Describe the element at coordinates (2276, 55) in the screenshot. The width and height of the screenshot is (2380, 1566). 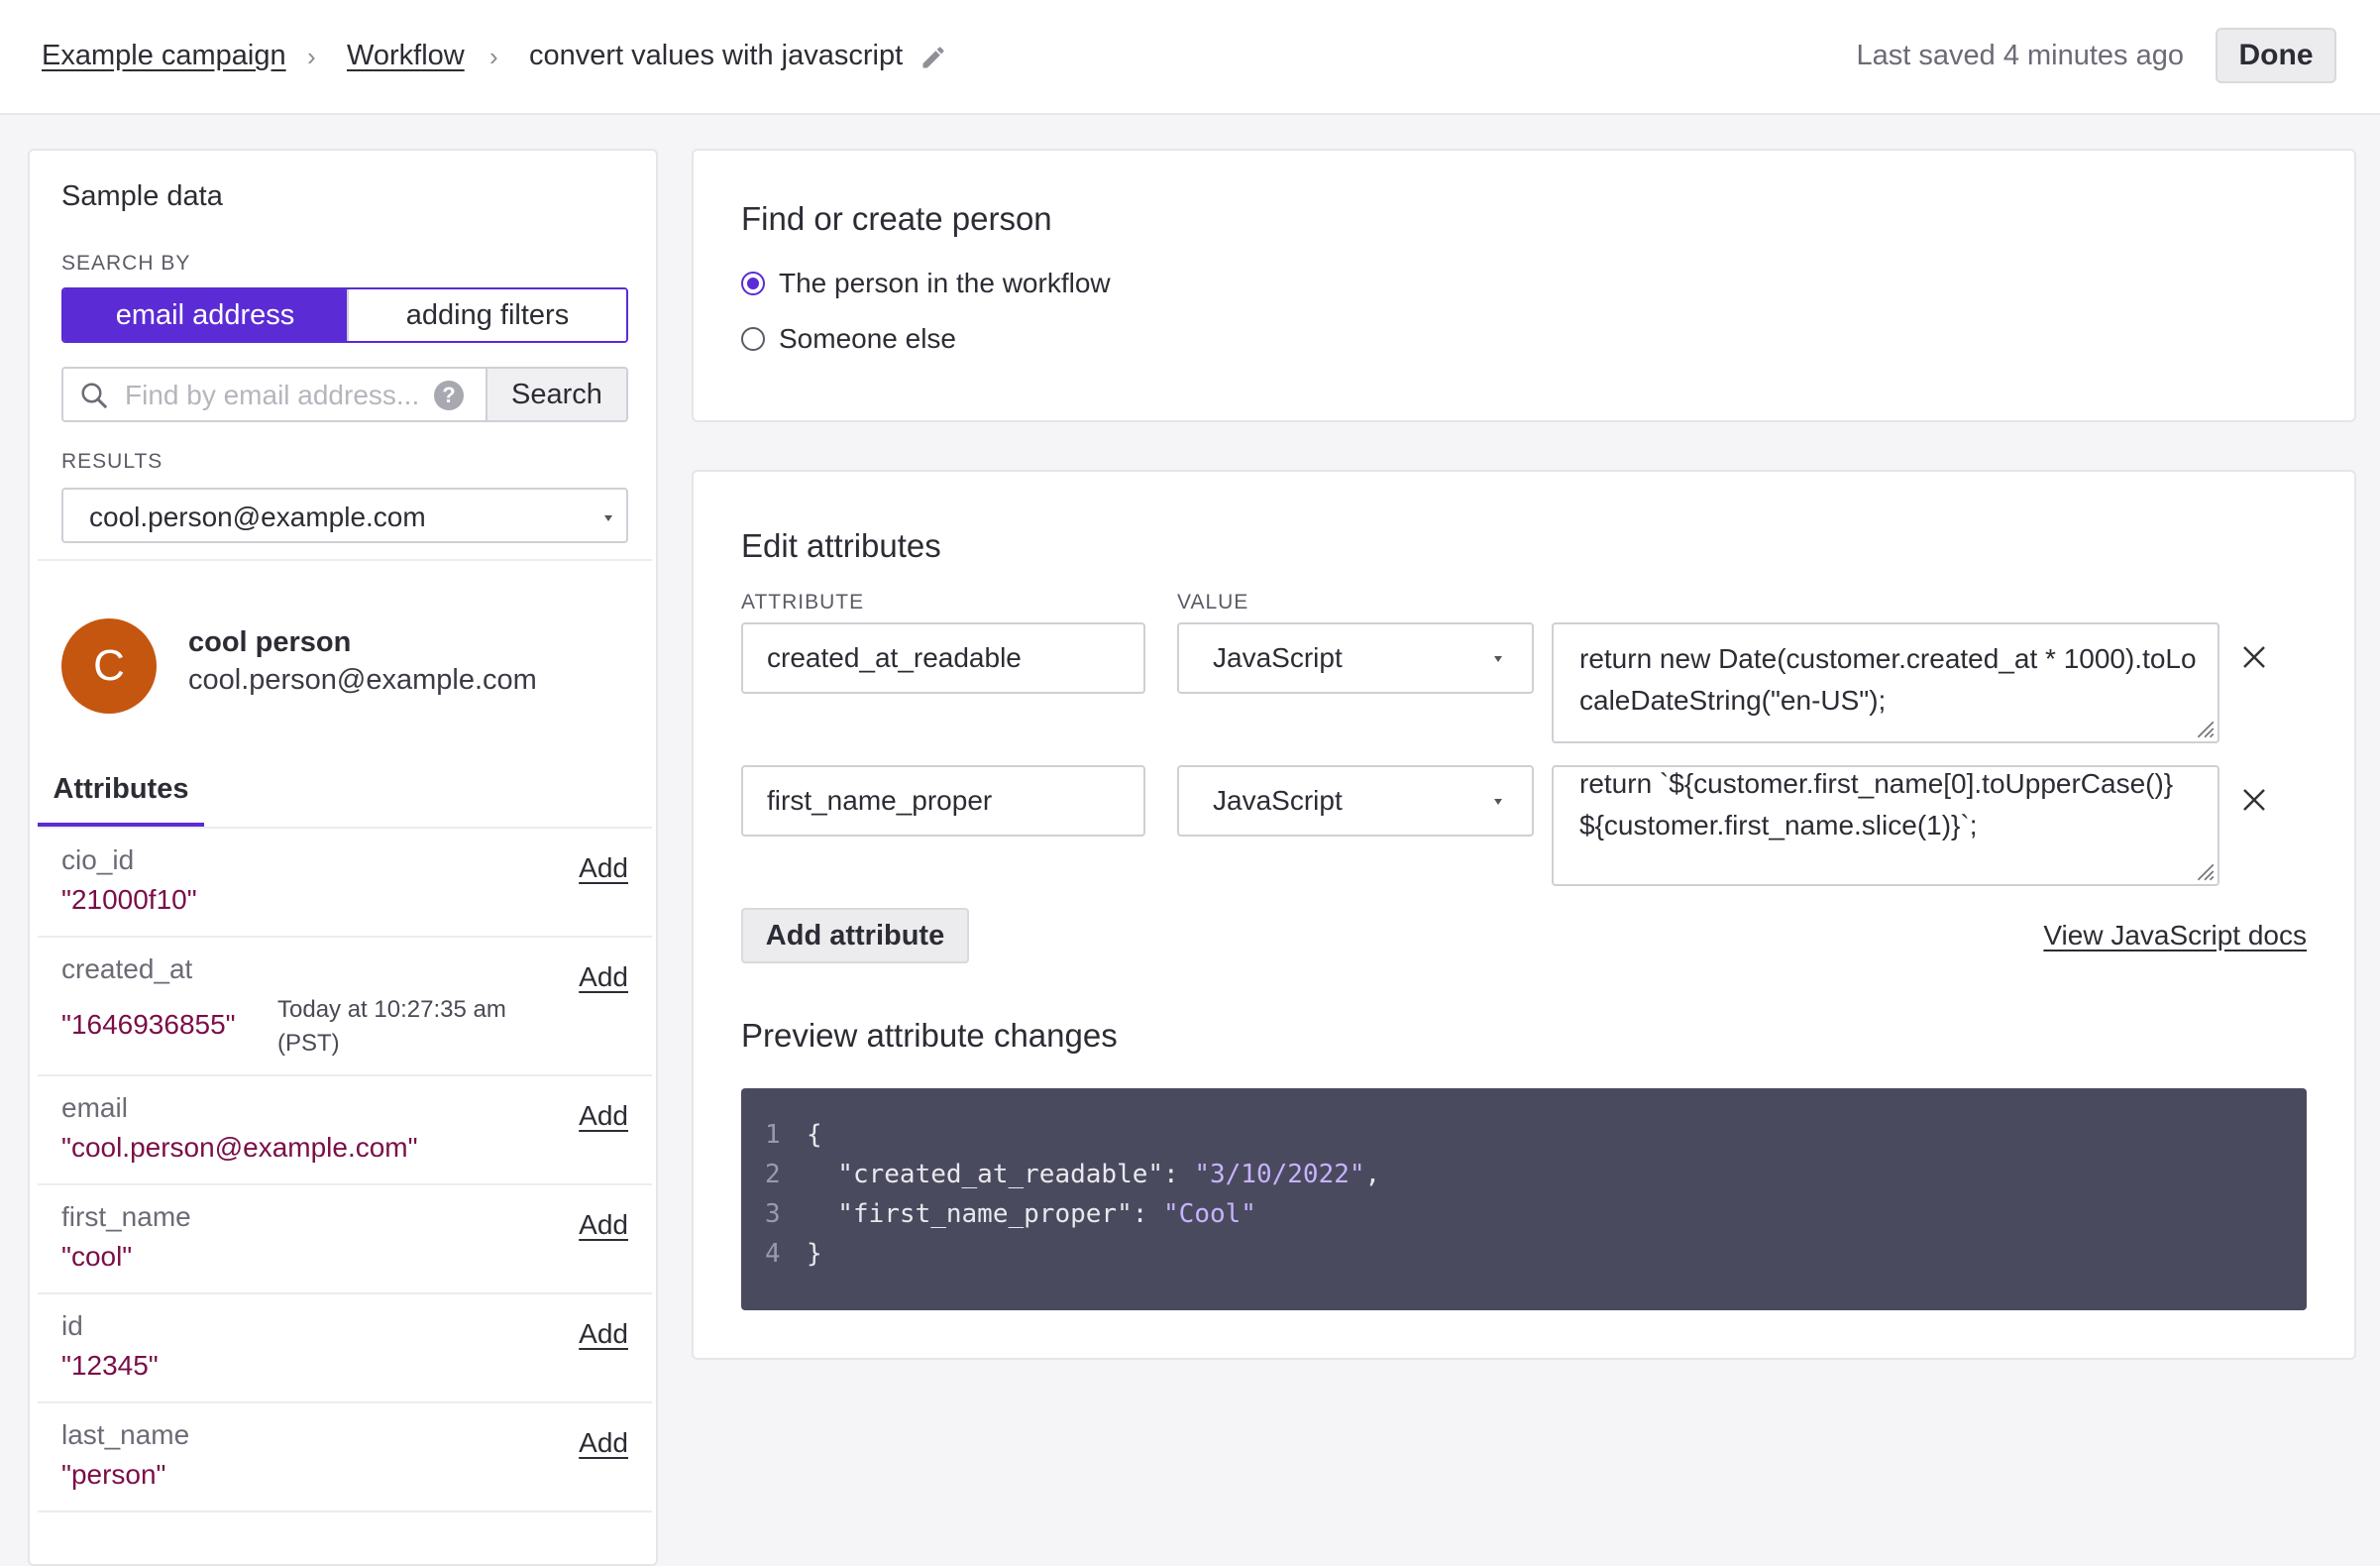
I see `done-button: Done` at that location.